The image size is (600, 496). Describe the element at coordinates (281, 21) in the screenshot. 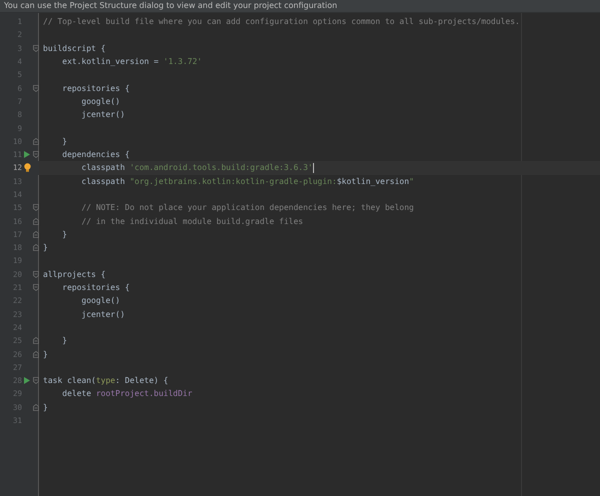

I see `code-line: // Top-level build file where you can add configuration options common to all sub-projects/modules.` at that location.